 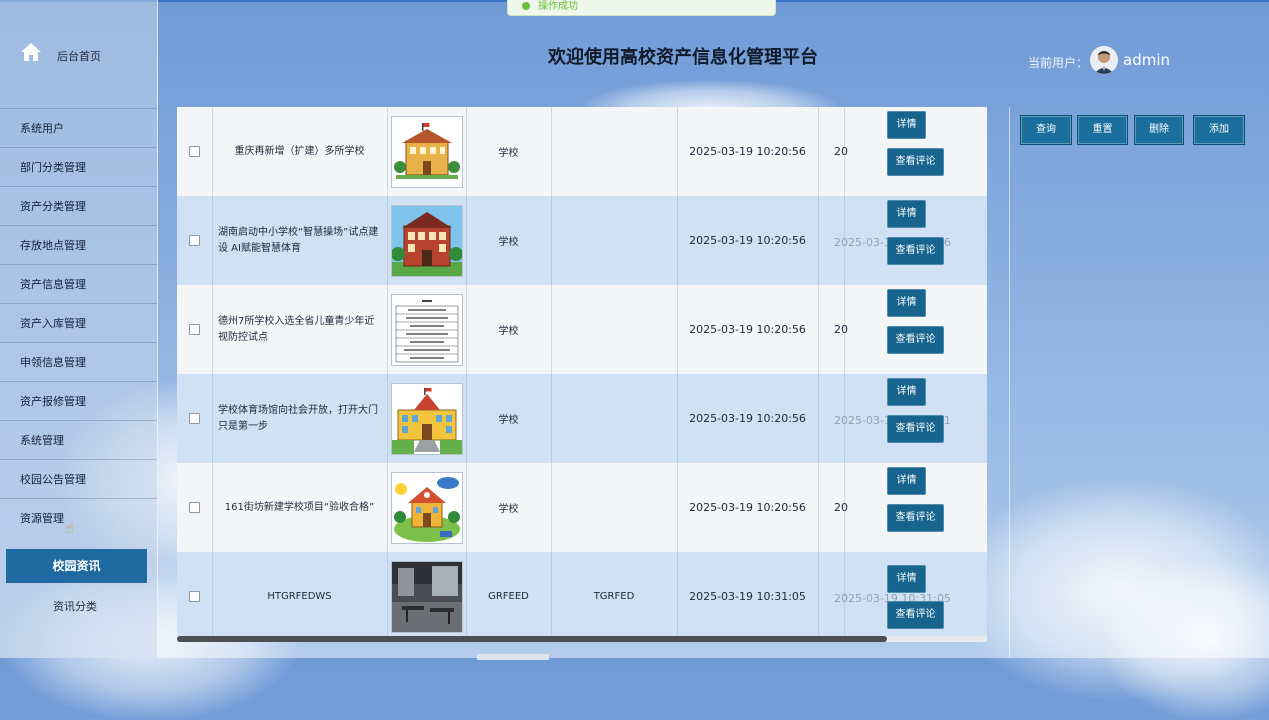 I want to click on sidebar-subitem-news-category: 资讯分类, so click(x=75, y=606).